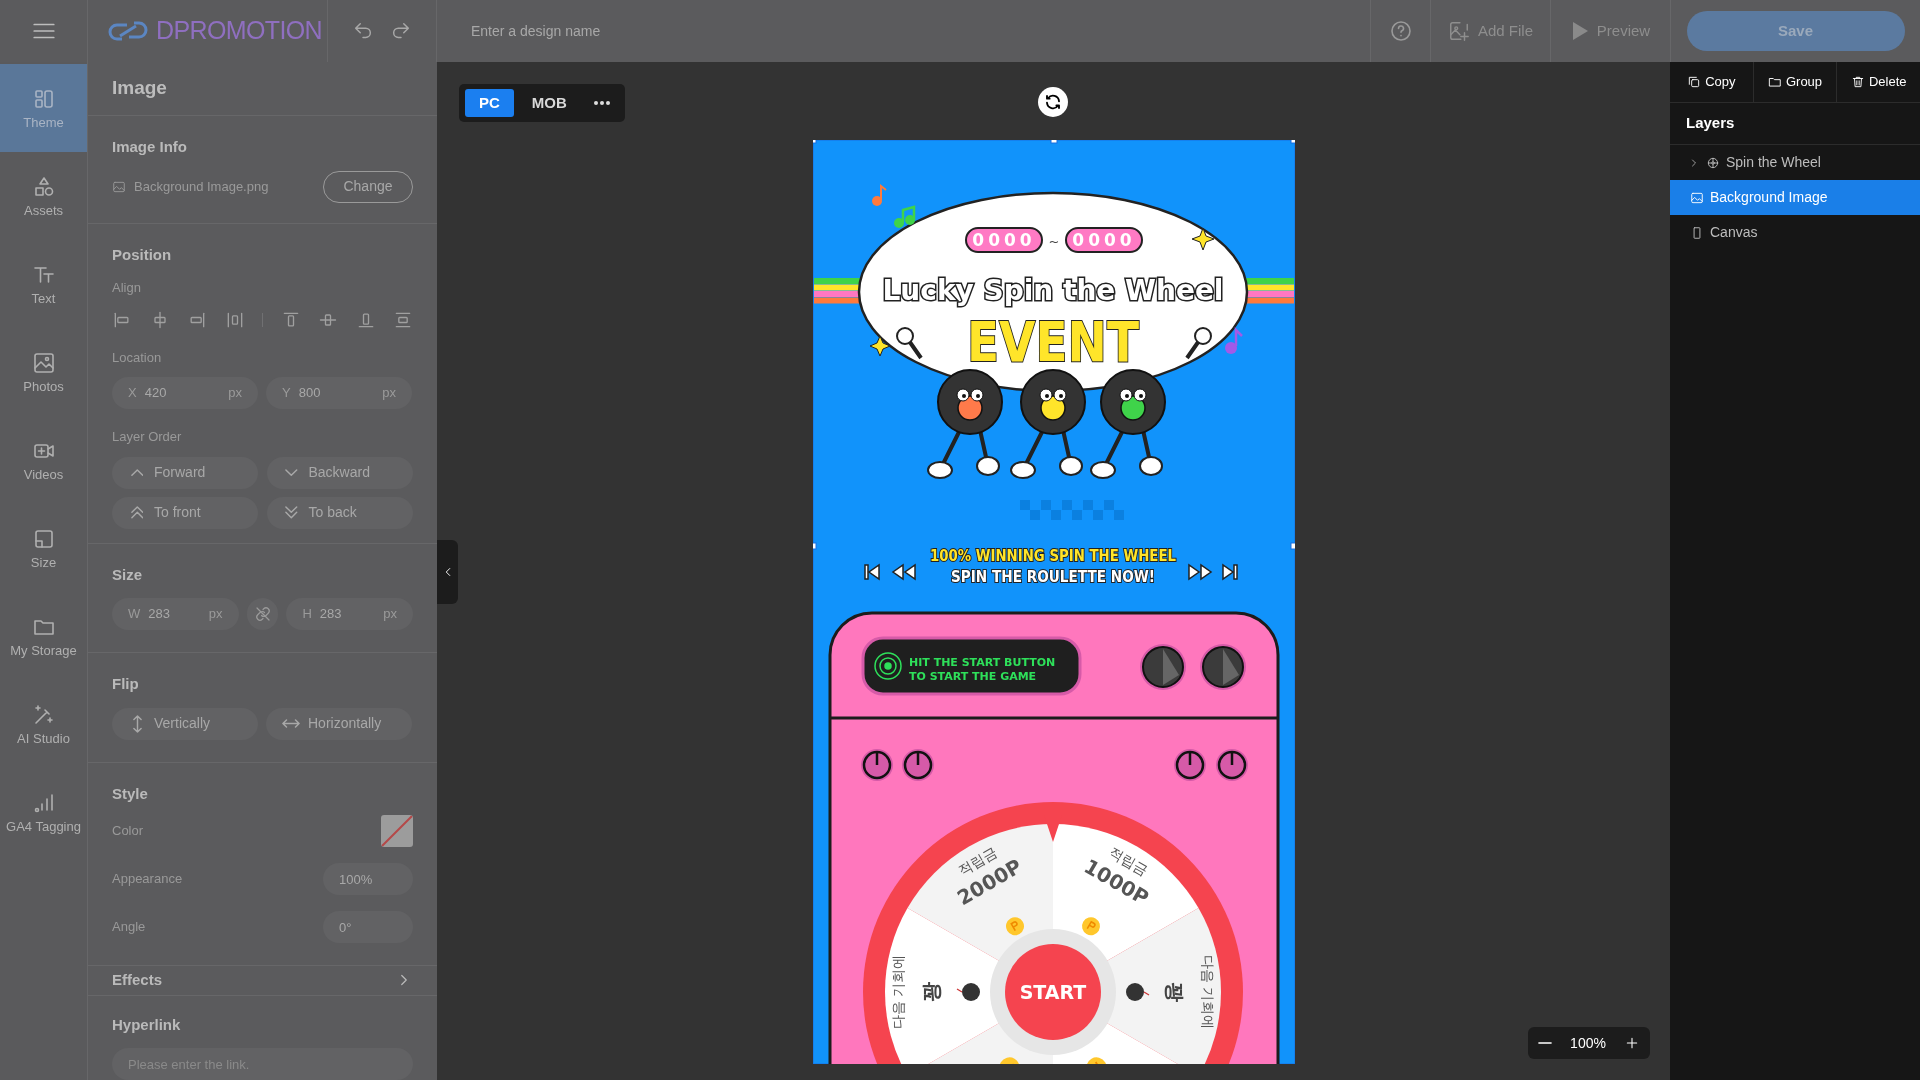  What do you see at coordinates (127, 288) in the screenshot?
I see `field-label: Align` at bounding box center [127, 288].